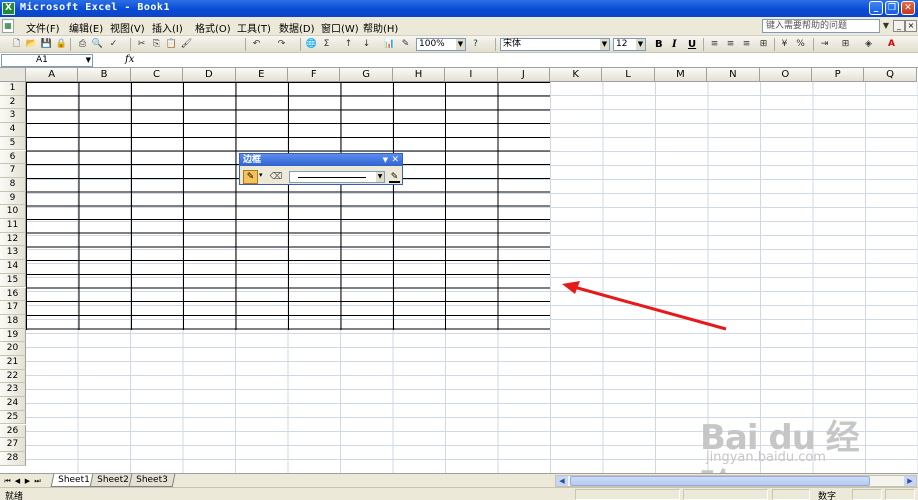 The width and height of the screenshot is (918, 500). Describe the element at coordinates (261, 75) in the screenshot. I see `column-header-e: E` at that location.